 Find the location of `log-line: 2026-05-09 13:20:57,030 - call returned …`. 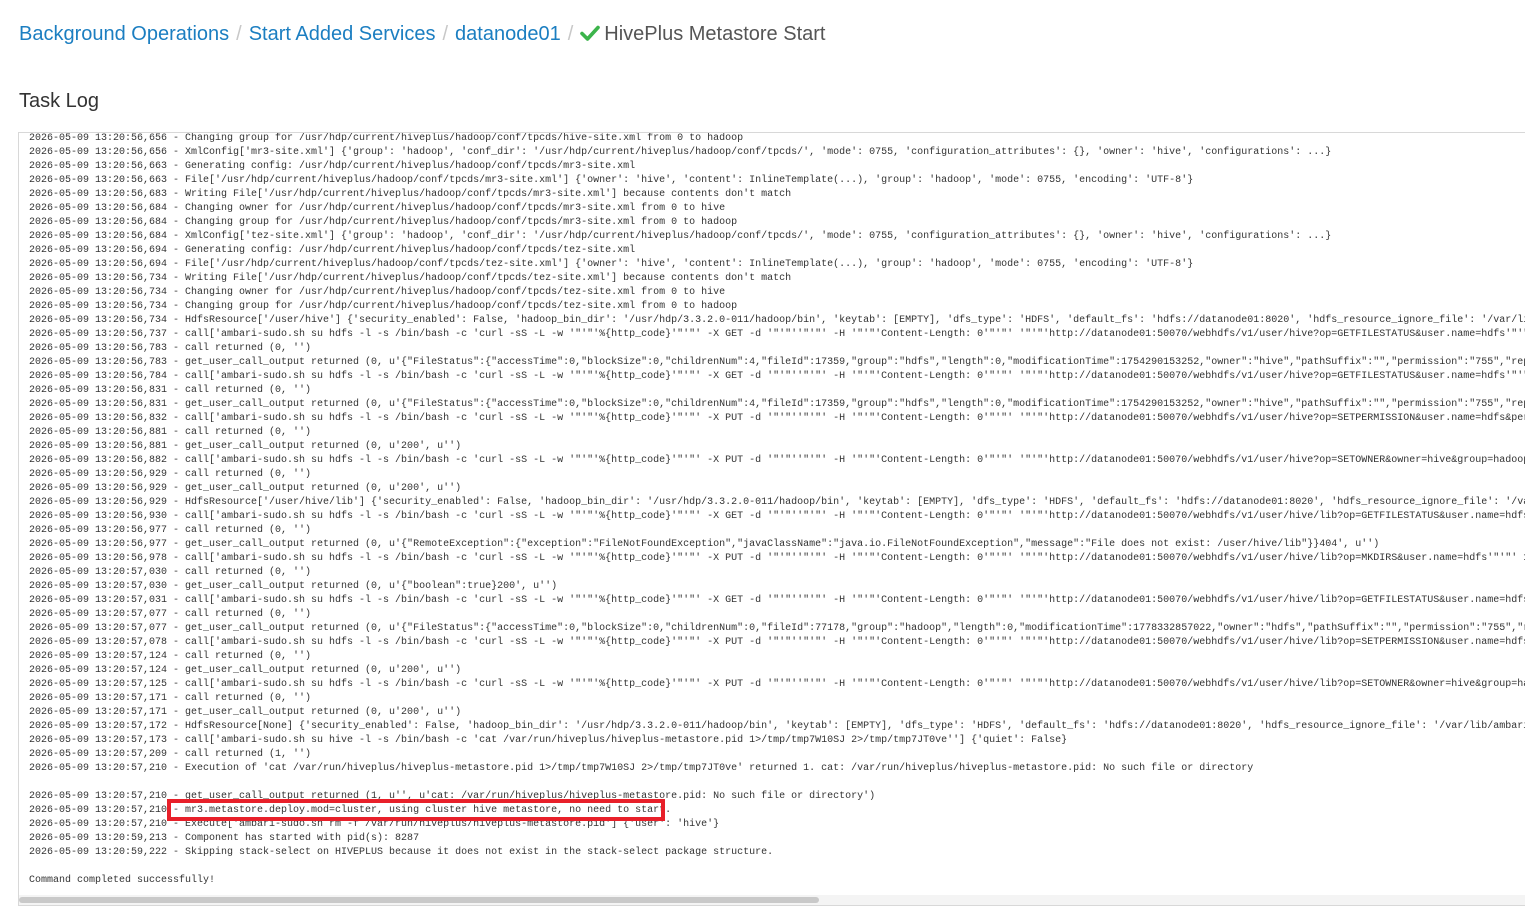

log-line: 2026-05-09 13:20:57,030 - call returned … is located at coordinates (170, 572).